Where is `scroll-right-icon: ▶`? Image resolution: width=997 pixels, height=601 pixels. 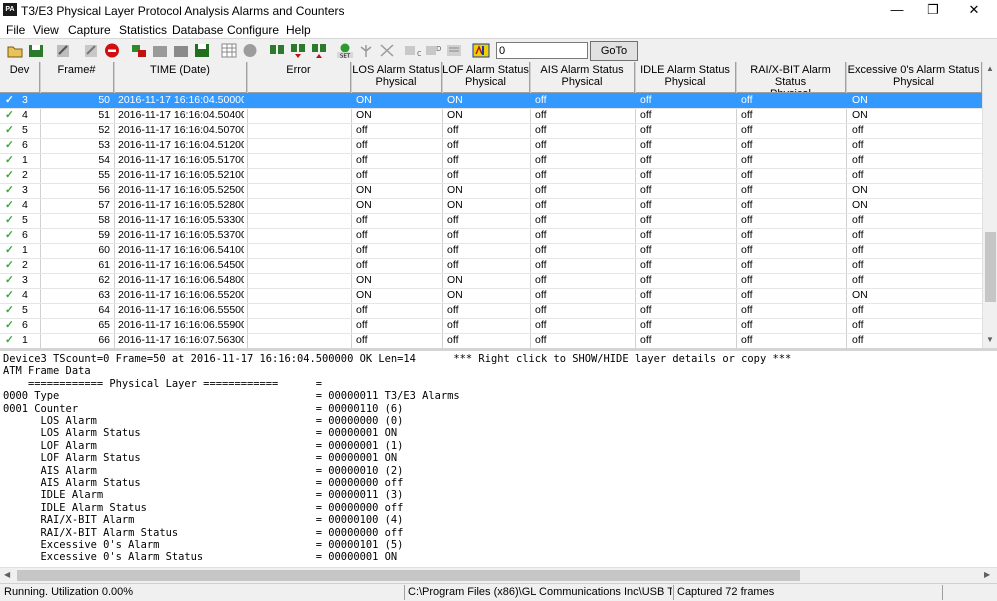
scroll-right-icon: ▶ is located at coordinates (987, 574).